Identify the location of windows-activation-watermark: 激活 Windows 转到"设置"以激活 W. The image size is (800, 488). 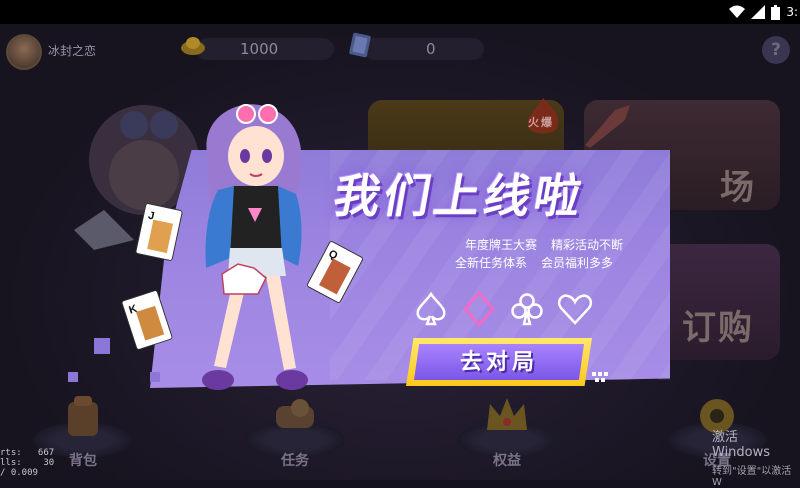
(752, 459).